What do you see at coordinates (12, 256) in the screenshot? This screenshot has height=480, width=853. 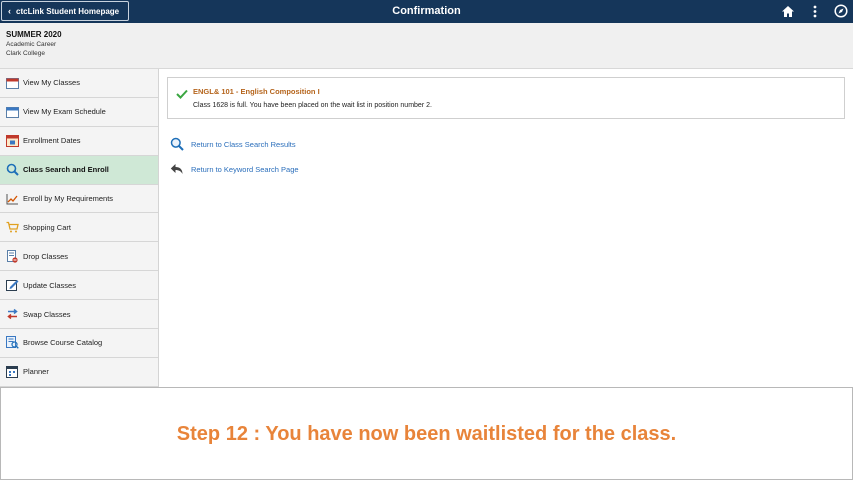 I see `drop-icon` at bounding box center [12, 256].